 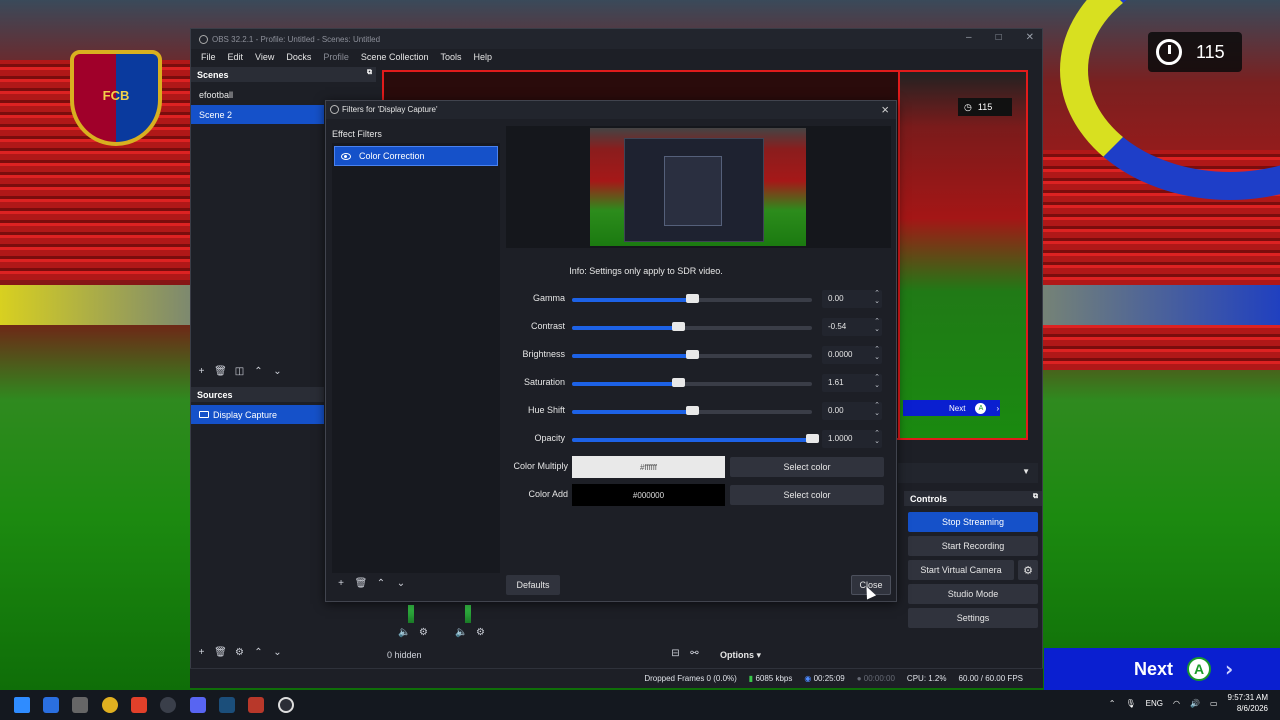 I want to click on chevron-up-icon: ⌃, so click(x=1112, y=703).